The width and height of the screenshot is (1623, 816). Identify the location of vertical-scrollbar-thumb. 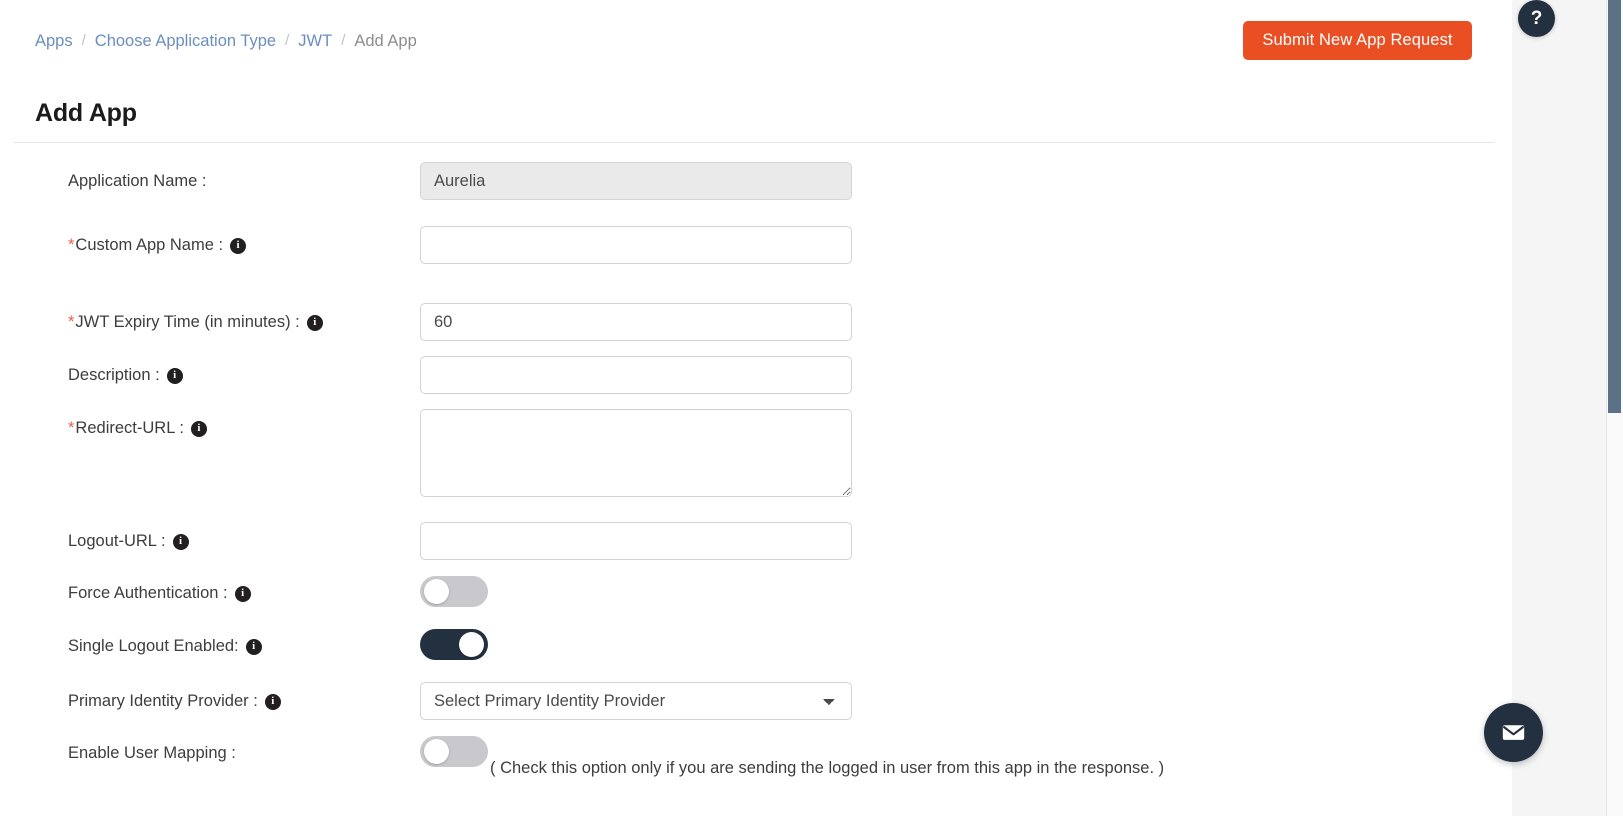
(1614, 206).